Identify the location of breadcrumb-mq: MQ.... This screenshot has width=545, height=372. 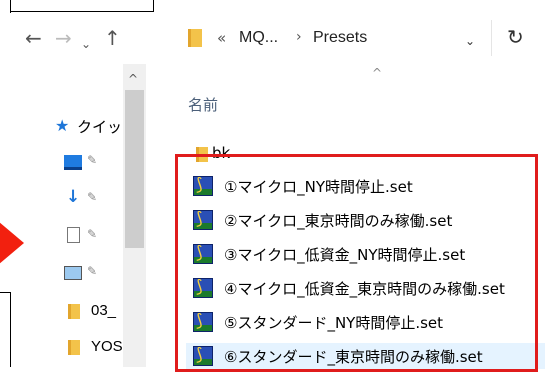
(258, 38).